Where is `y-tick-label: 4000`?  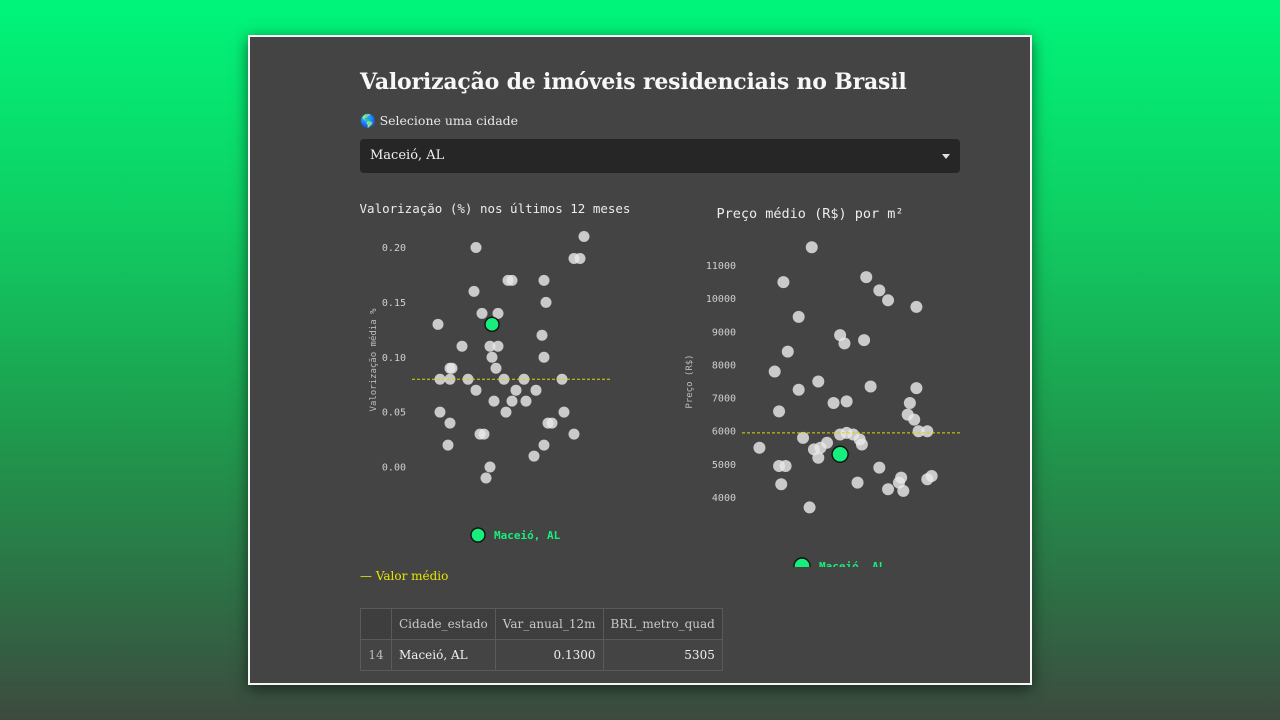 y-tick-label: 4000 is located at coordinates (724, 498).